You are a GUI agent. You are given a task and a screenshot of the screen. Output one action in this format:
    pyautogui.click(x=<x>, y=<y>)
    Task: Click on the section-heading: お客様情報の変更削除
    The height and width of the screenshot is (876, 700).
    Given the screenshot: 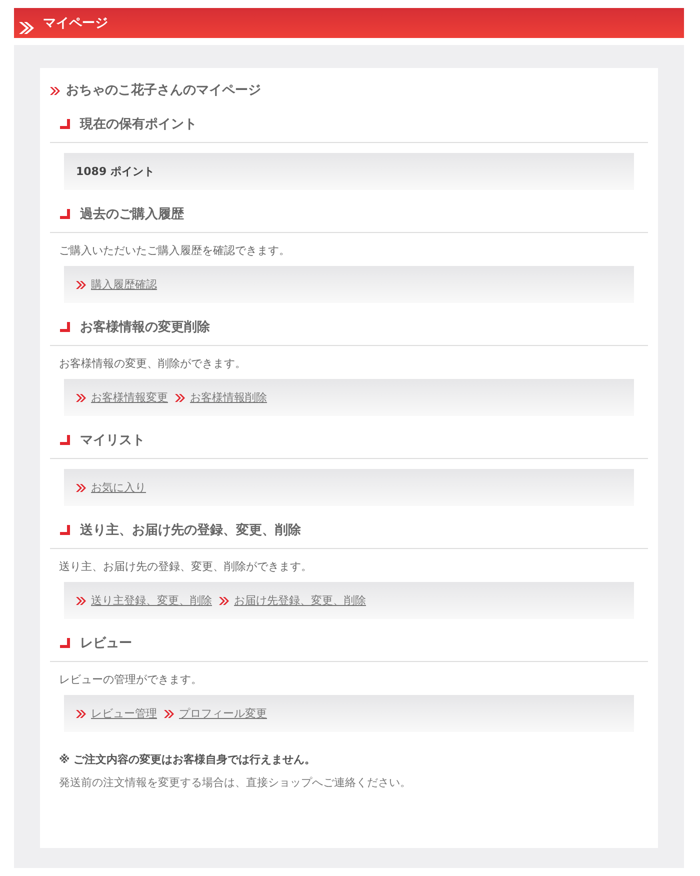 What is the action you would take?
    pyautogui.click(x=145, y=328)
    